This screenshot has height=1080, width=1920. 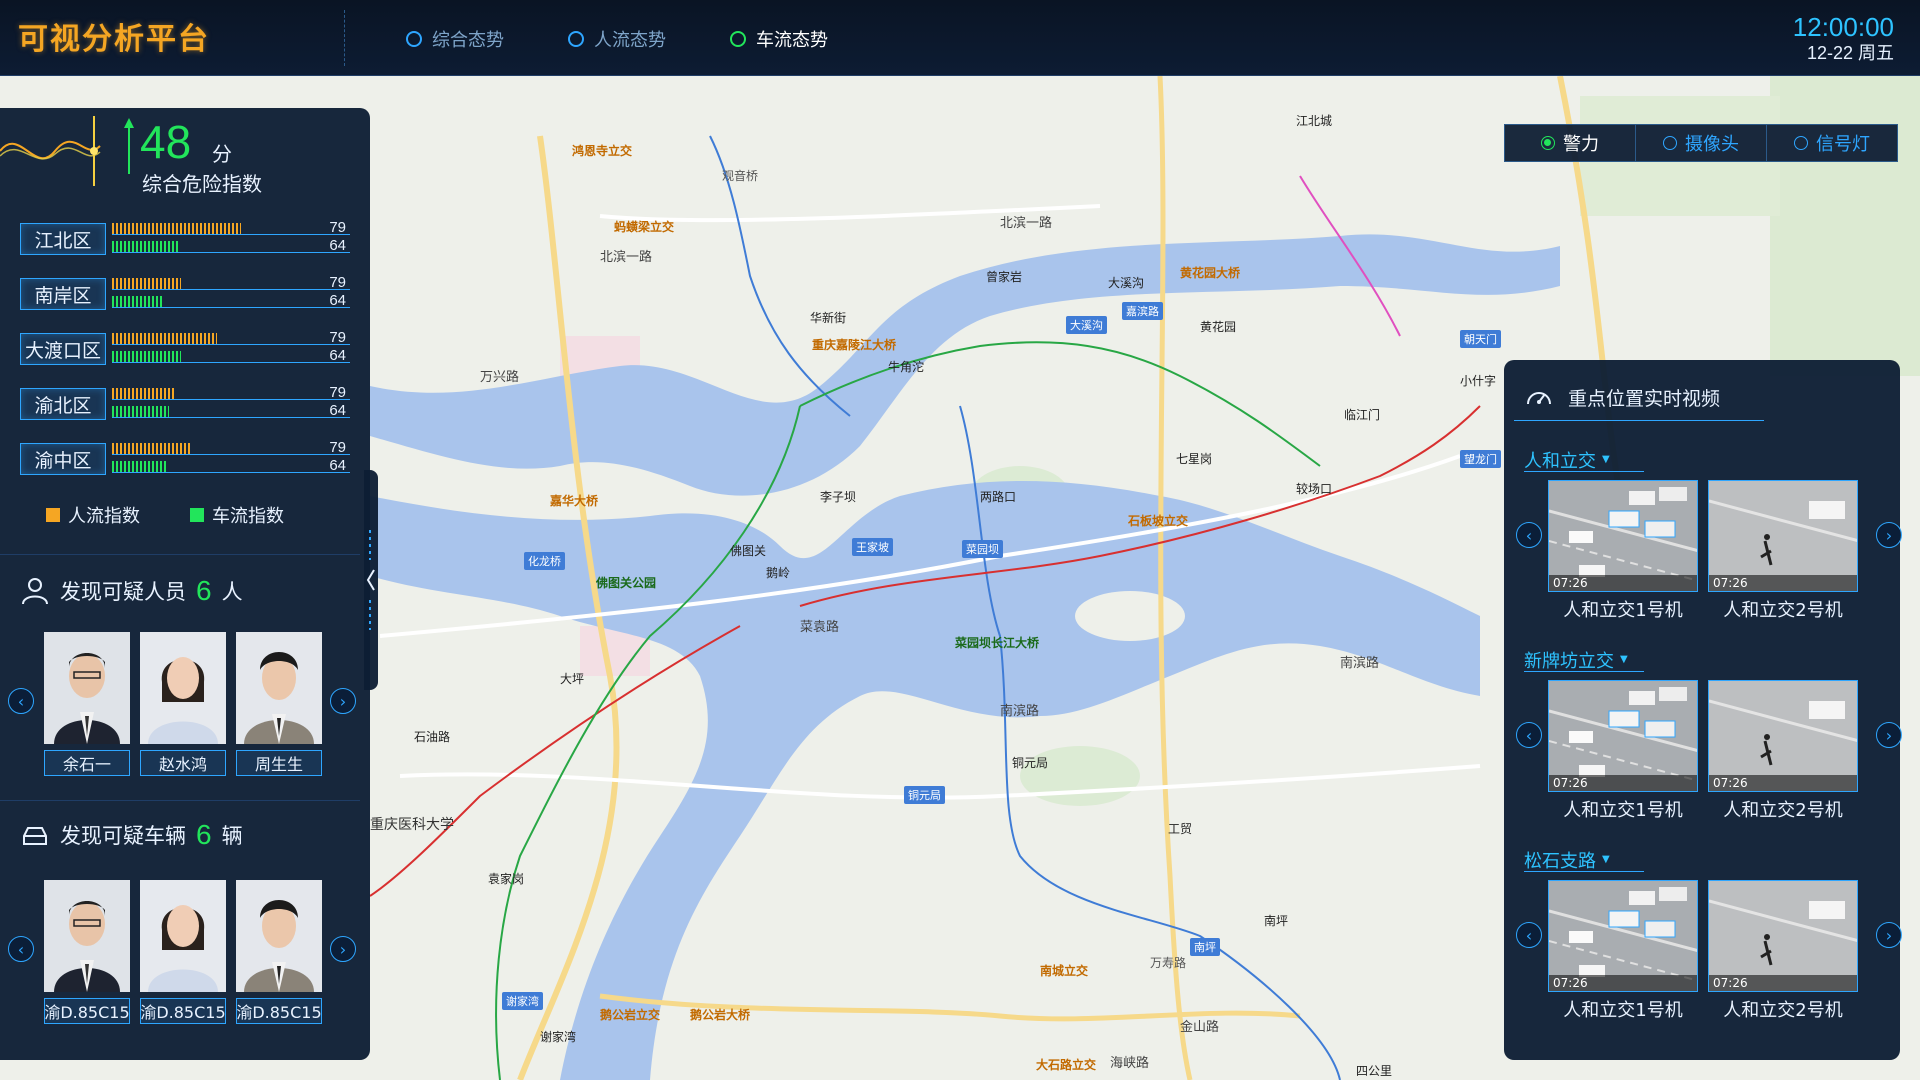 What do you see at coordinates (1064, 971) in the screenshot?
I see `map-label: 南城立交` at bounding box center [1064, 971].